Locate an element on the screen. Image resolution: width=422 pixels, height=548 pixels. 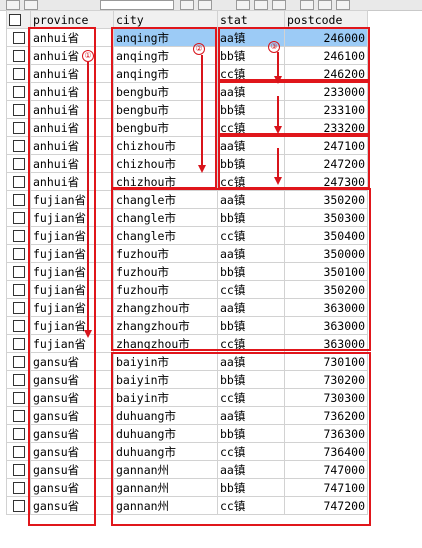
cell-postcode: 233200 is located at coordinates (326, 127).